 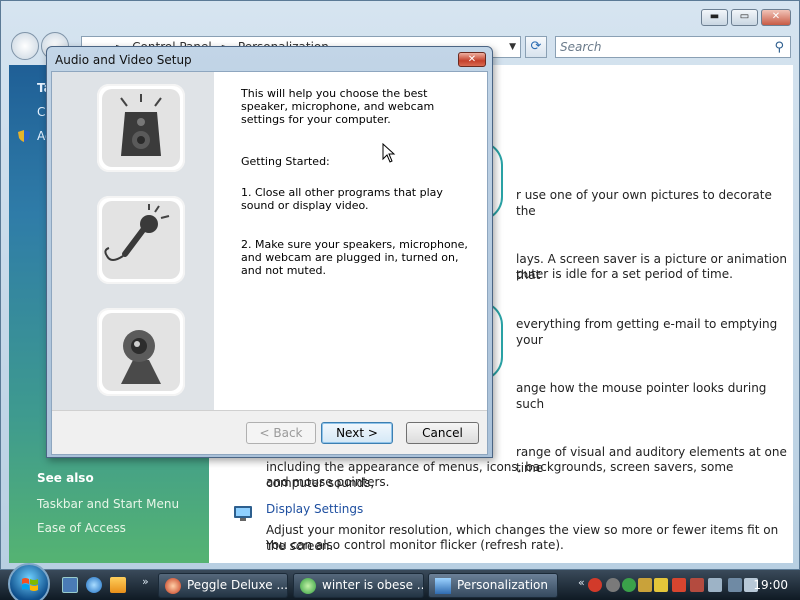 I want to click on sidebar-link-ease-of-access: Ease of Access, so click(x=81, y=528).